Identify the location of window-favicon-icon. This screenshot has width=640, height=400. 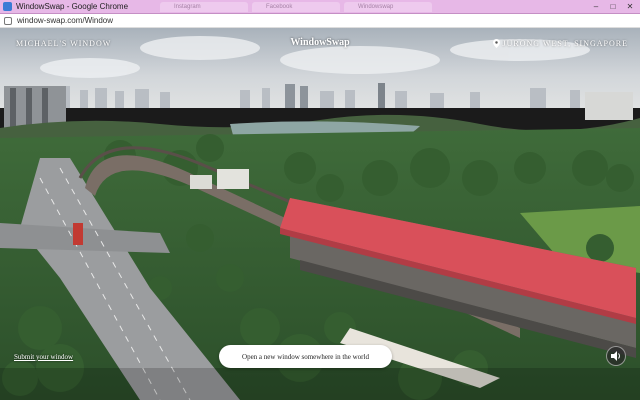
(7, 6).